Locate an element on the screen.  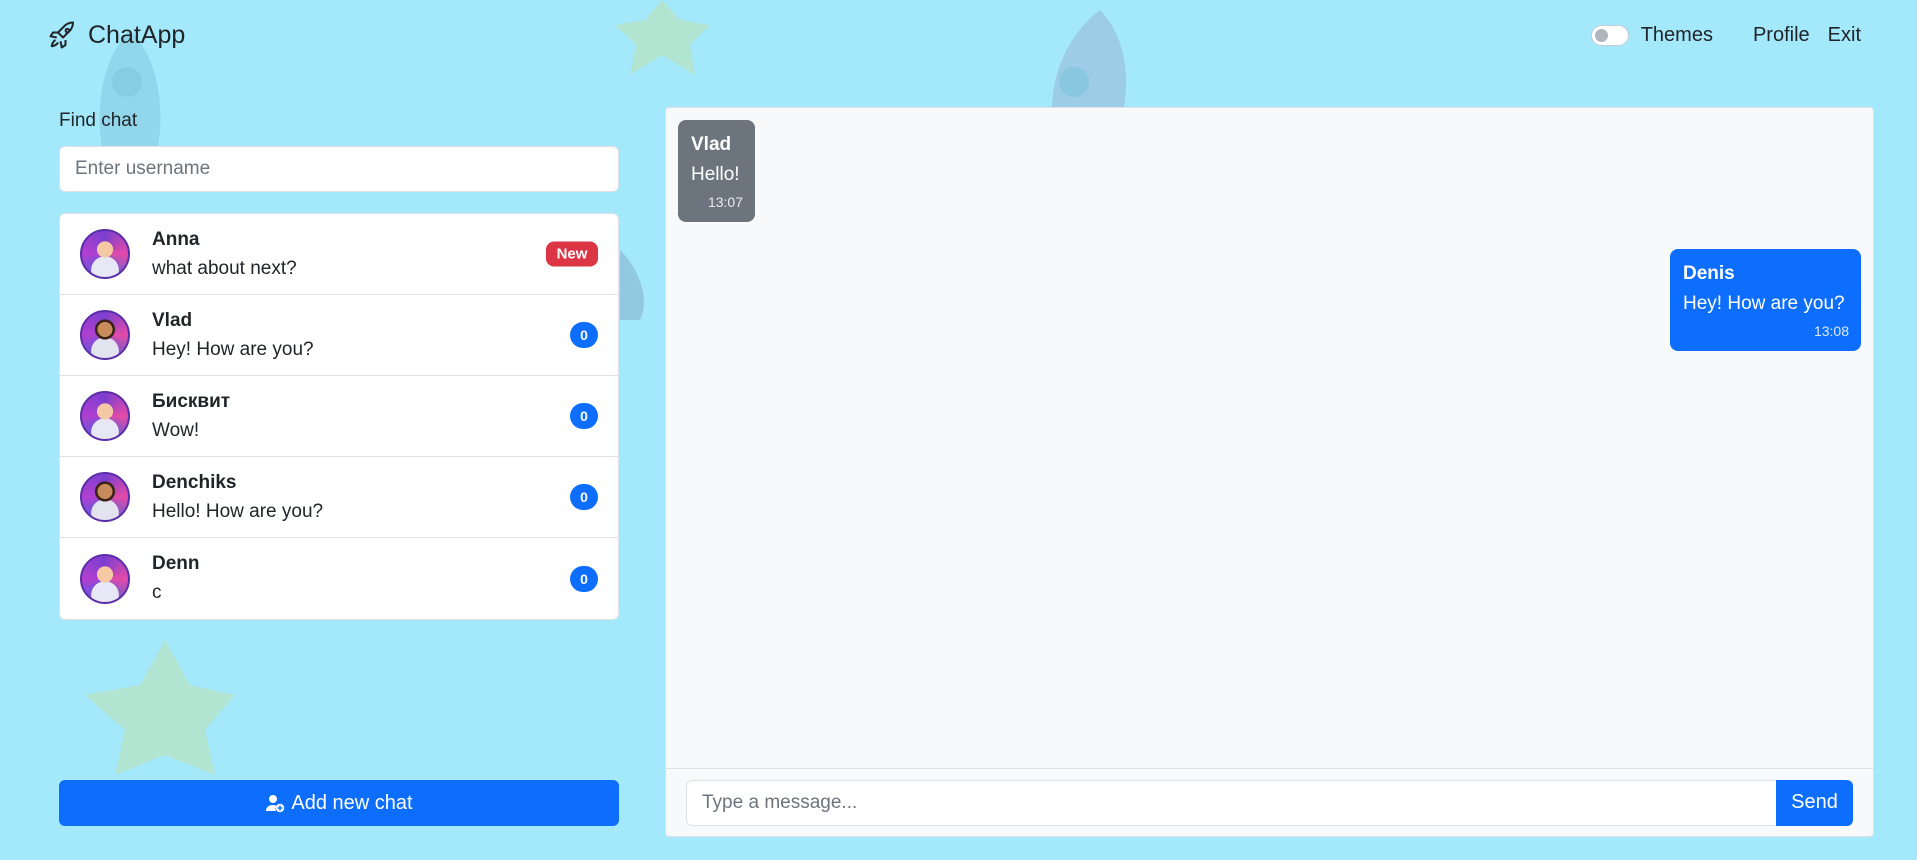
new-badge: New is located at coordinates (572, 254).